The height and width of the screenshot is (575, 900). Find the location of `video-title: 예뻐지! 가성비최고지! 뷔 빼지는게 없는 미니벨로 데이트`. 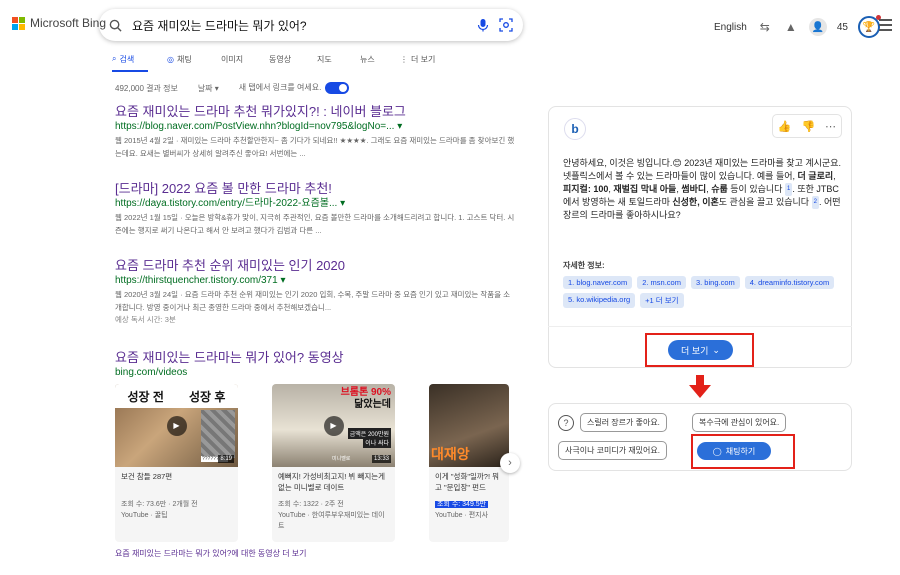

video-title: 예뻐지! 가성비최고지! 뷔 빼지는게 없는 미니벨로 데이트 is located at coordinates (333, 483).